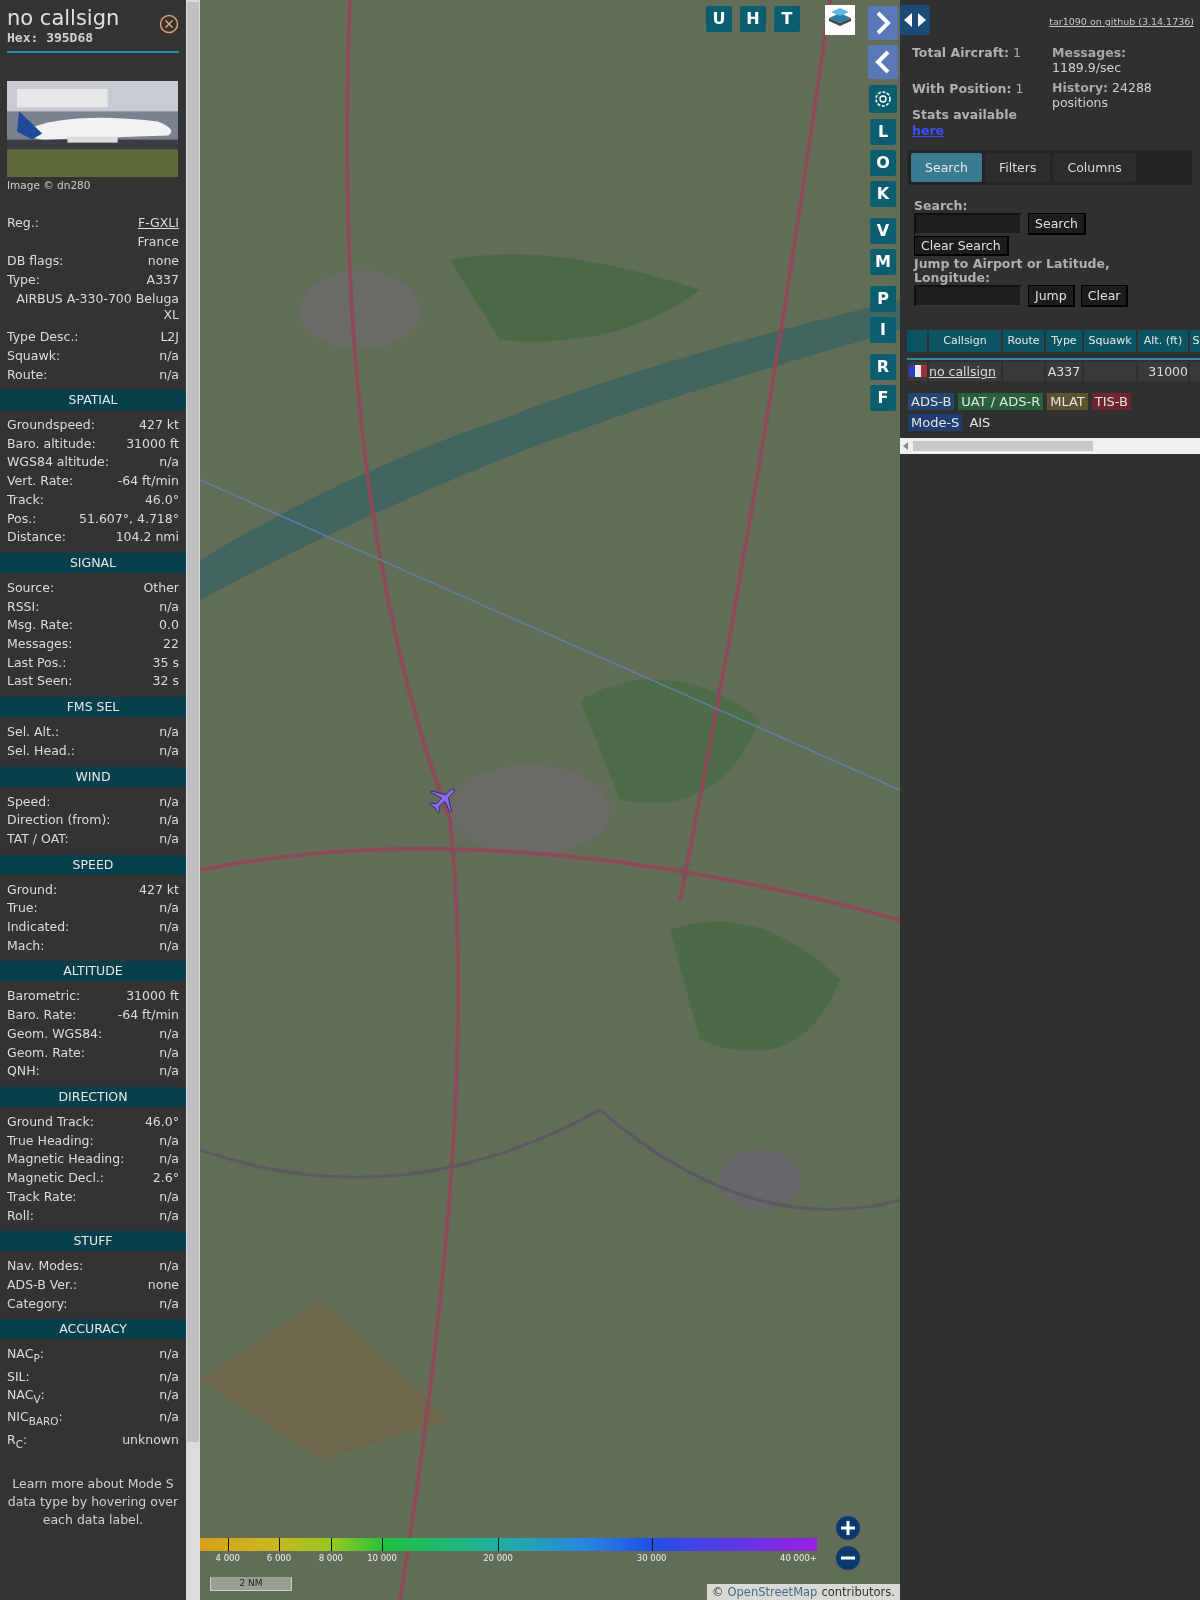  Describe the element at coordinates (1057, 224) in the screenshot. I see `search-button: Search` at that location.